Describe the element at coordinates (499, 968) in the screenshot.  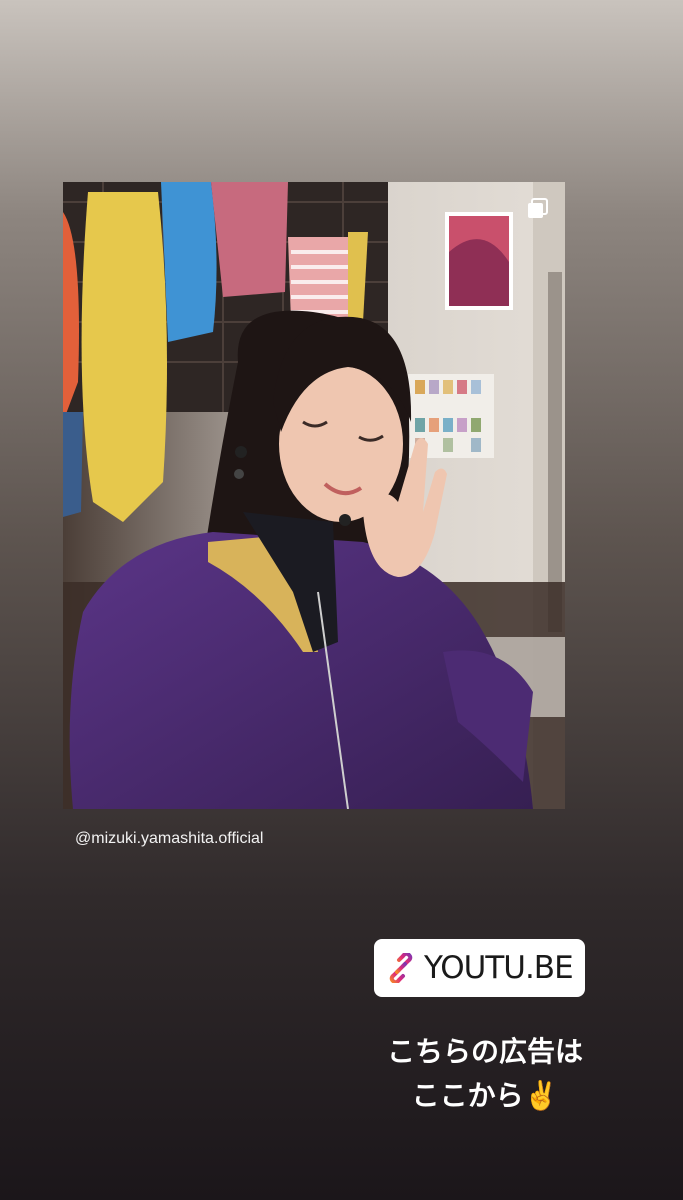
I see `link-sticker-label: YOUTU.BE` at that location.